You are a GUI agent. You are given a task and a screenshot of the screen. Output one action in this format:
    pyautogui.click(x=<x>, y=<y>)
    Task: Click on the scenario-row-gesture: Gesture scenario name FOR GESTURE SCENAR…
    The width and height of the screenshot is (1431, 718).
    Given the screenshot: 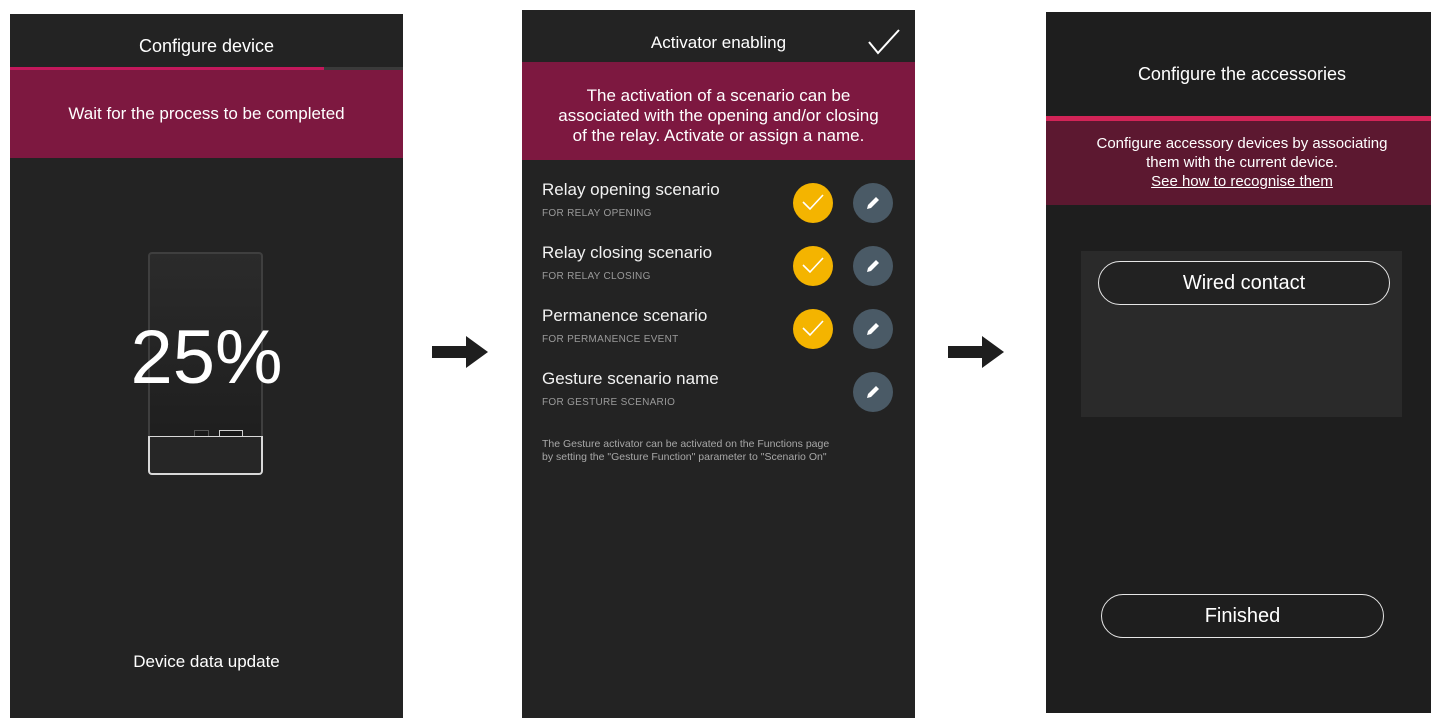 What is the action you would take?
    pyautogui.click(x=718, y=397)
    